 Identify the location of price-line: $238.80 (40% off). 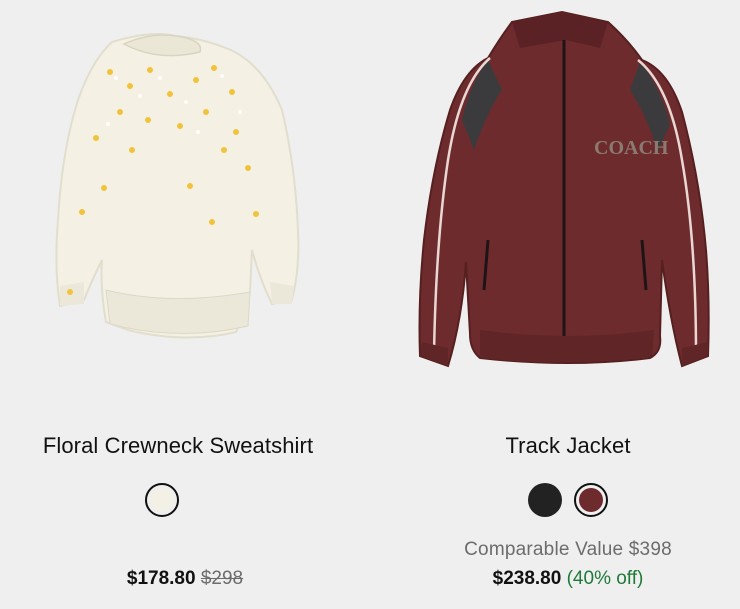
(561, 579).